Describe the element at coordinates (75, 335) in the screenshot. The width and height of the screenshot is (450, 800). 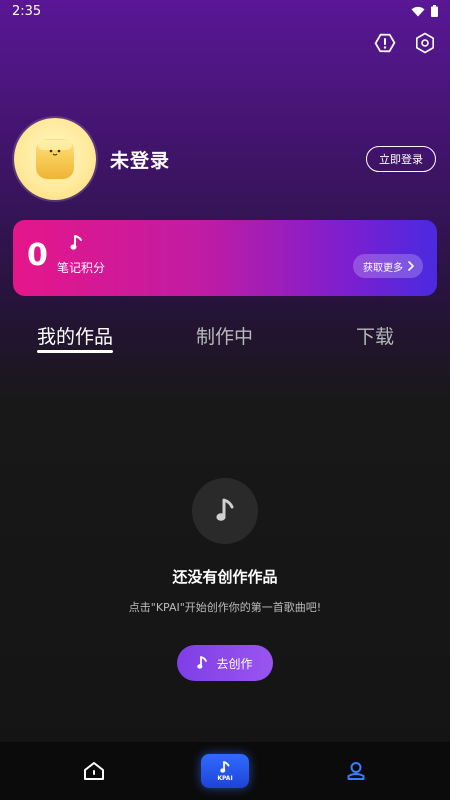
I see `tab-my-works: 我的作品` at that location.